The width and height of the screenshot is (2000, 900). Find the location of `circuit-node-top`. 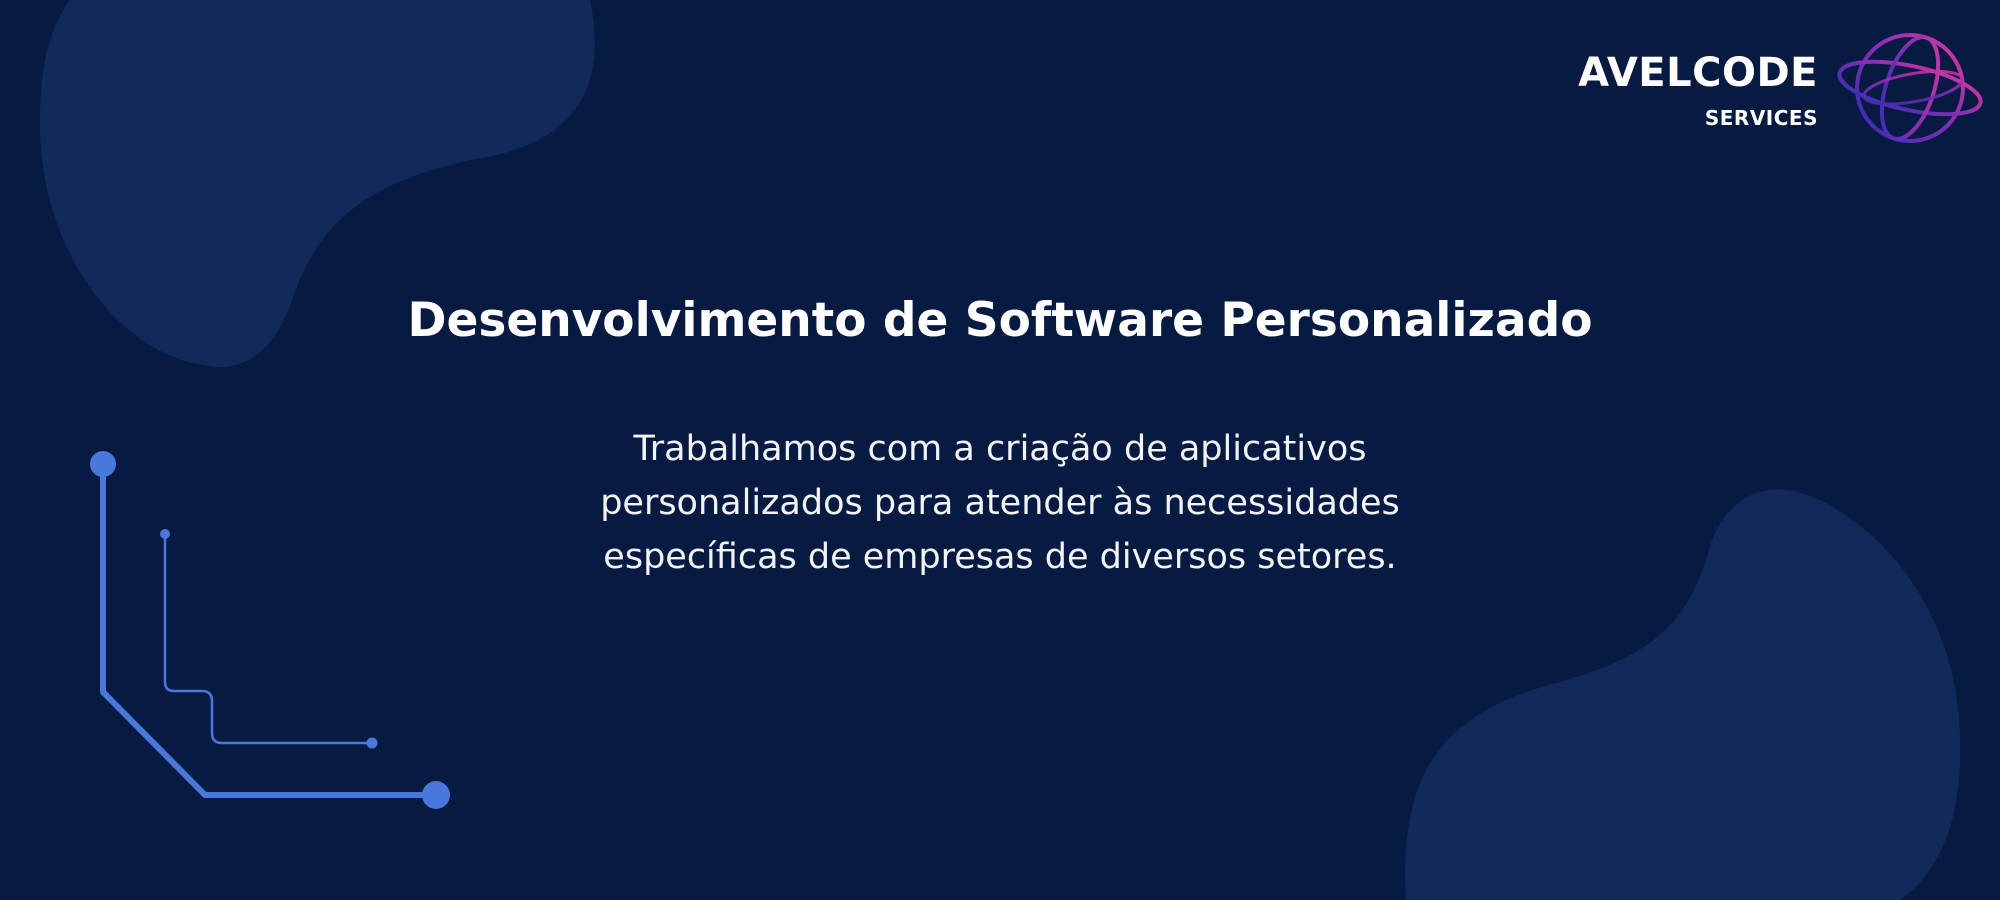

circuit-node-top is located at coordinates (103, 464).